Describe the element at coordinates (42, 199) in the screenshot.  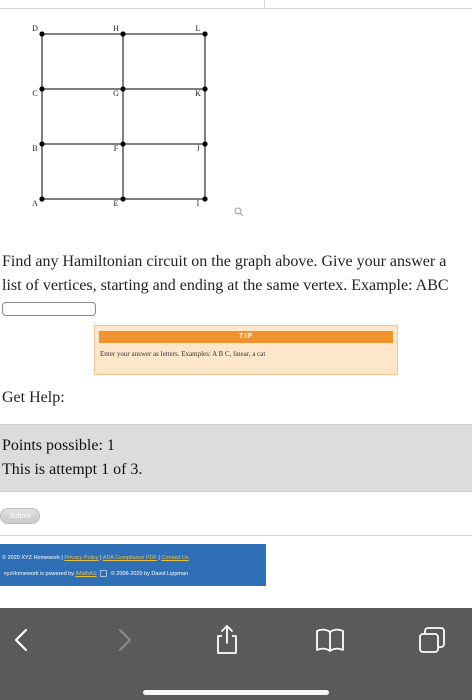
I see `graph-vertex-A` at that location.